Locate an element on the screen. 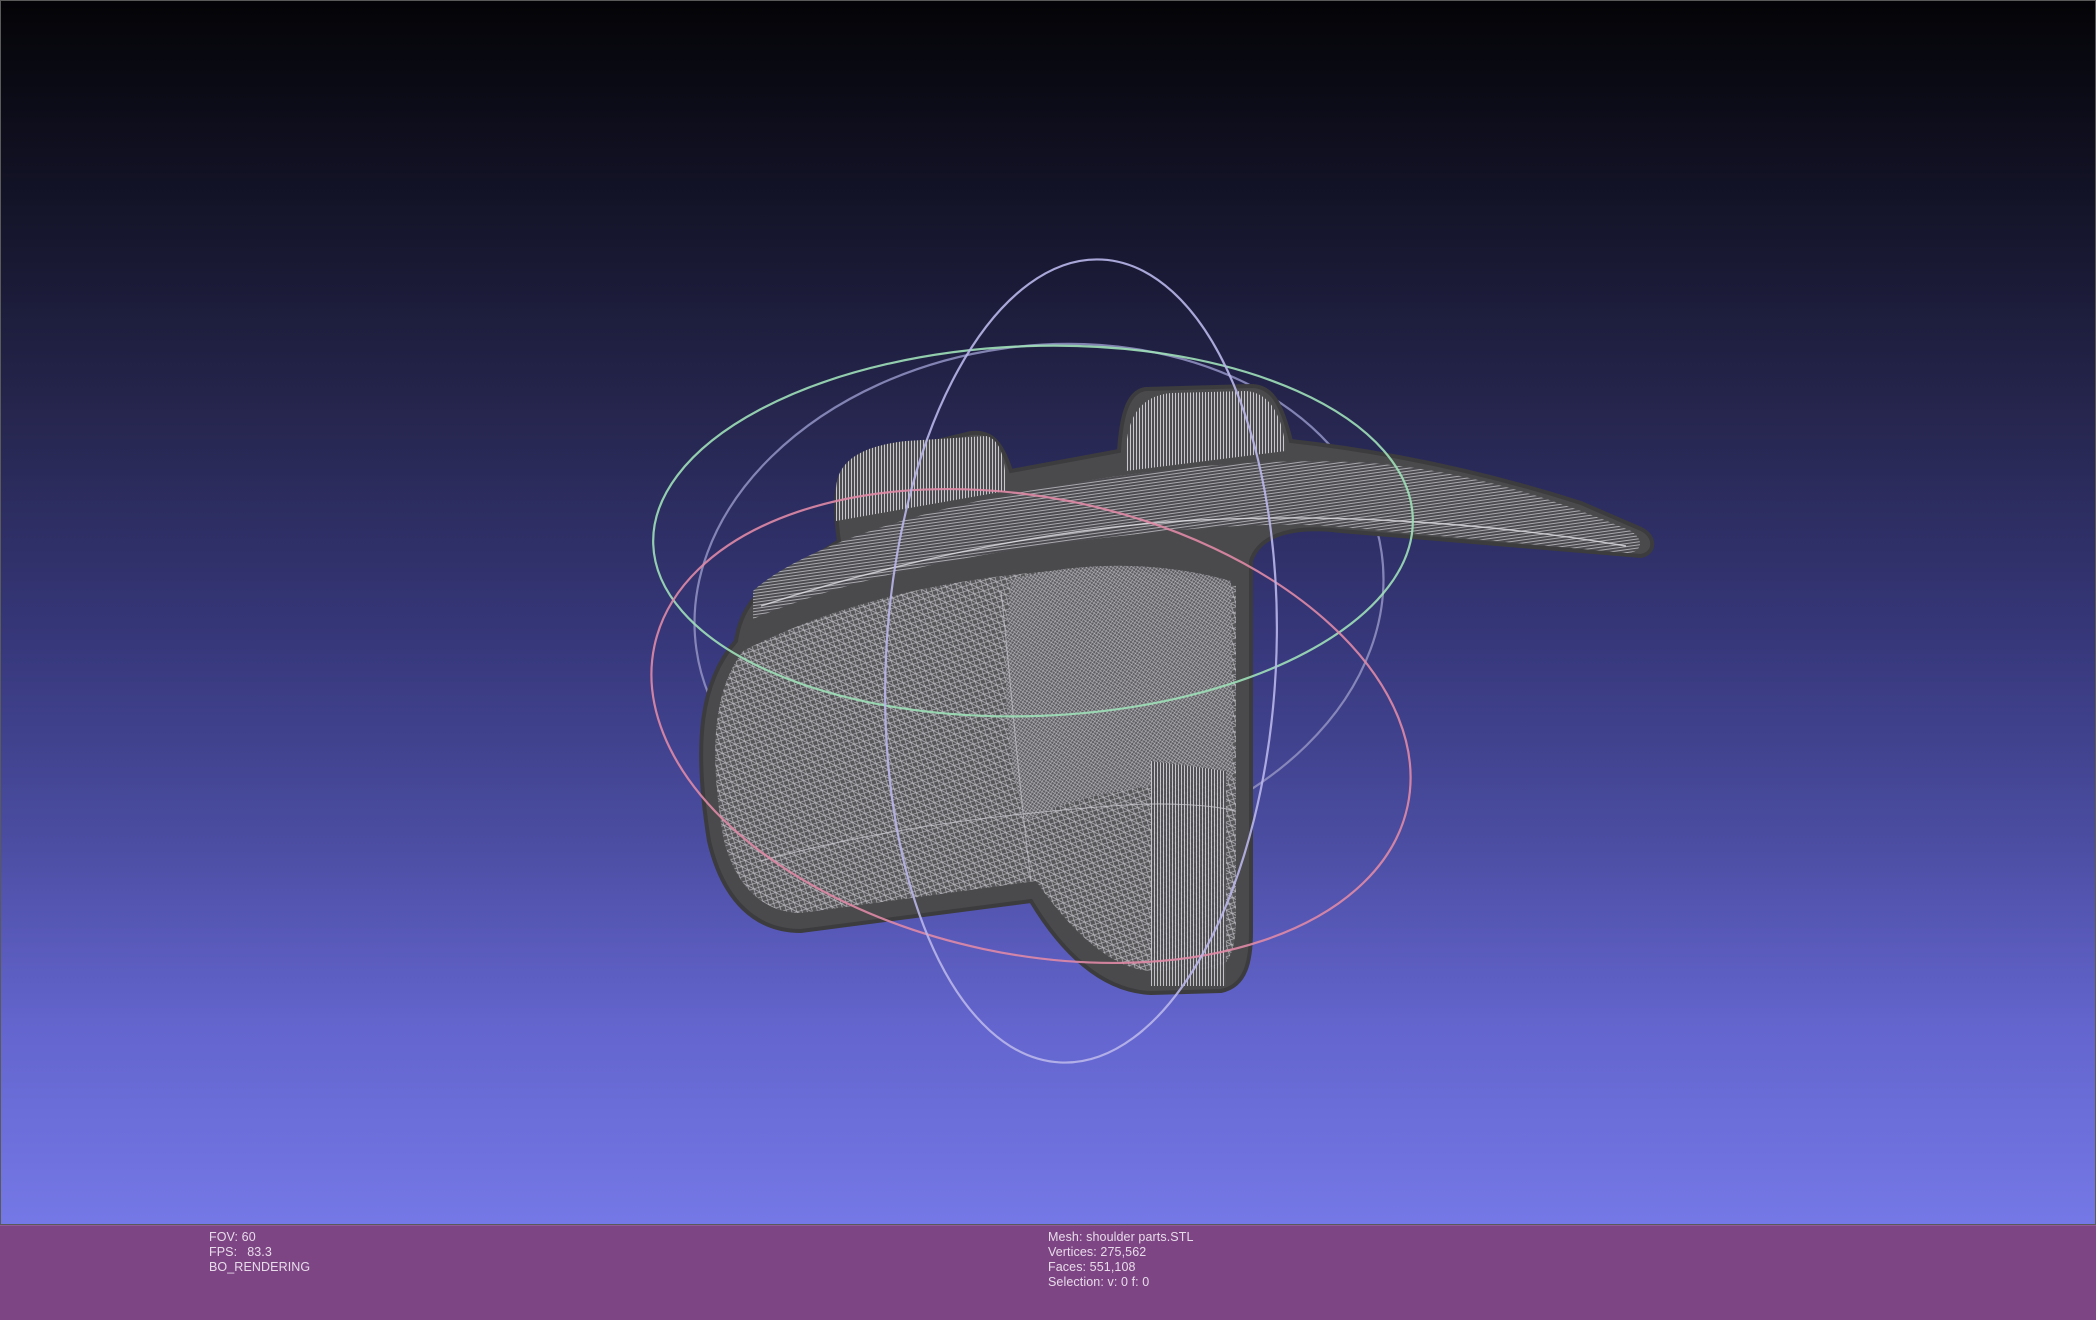 The height and width of the screenshot is (1320, 2096). fov-readout: FOV: 60 is located at coordinates (232, 1237).